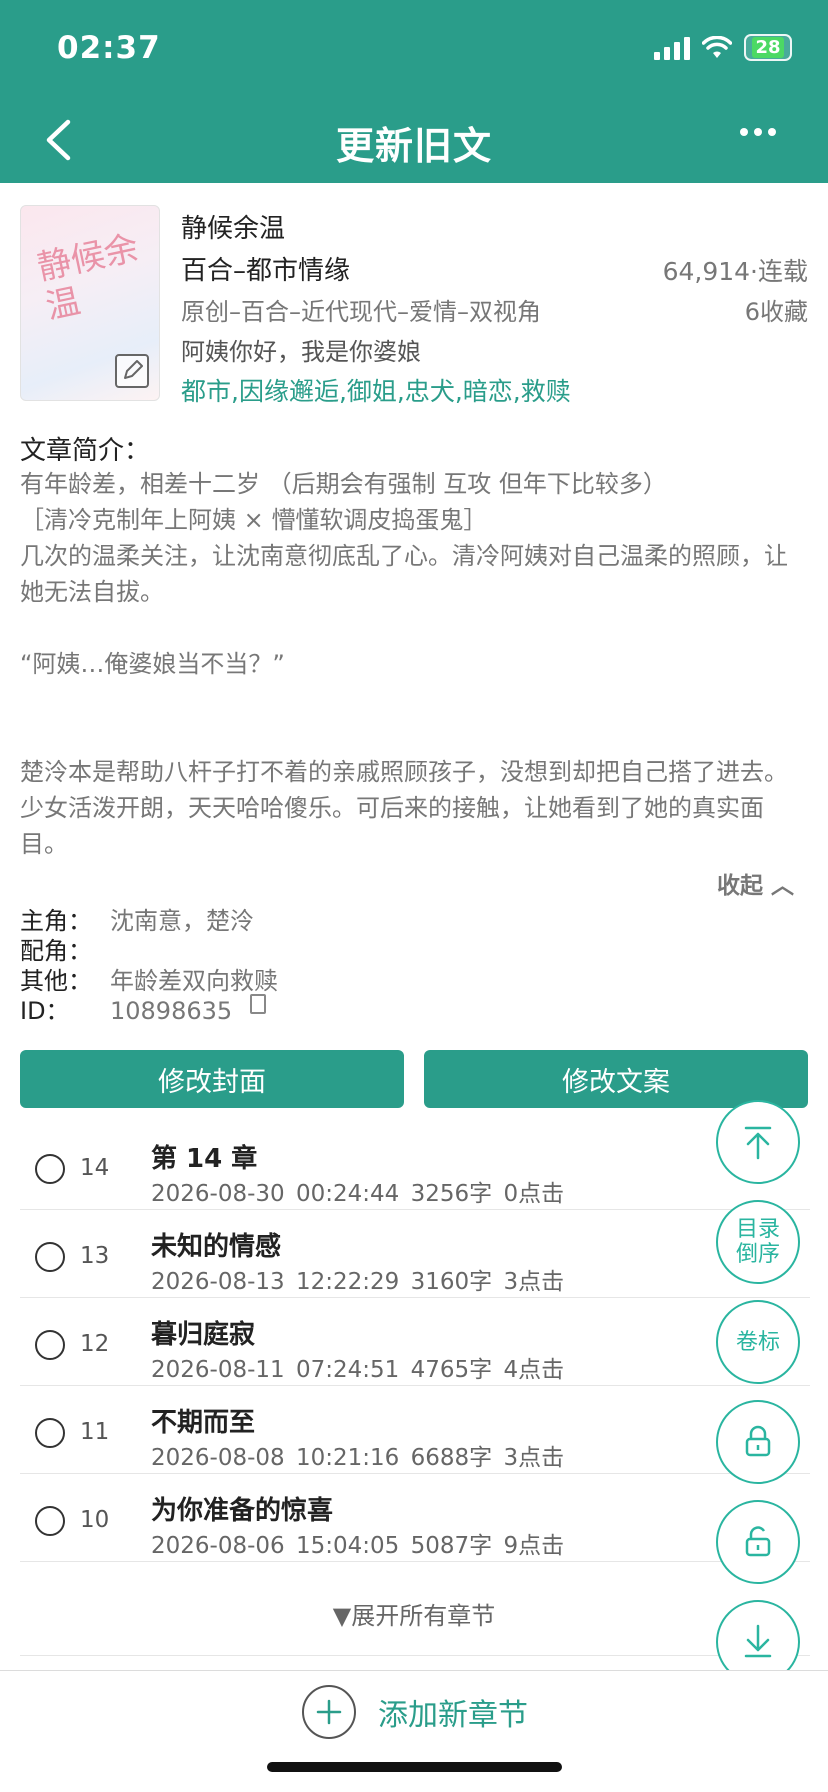  Describe the element at coordinates (451, 1194) in the screenshot. I see `chapter-words: 3256字` at that location.